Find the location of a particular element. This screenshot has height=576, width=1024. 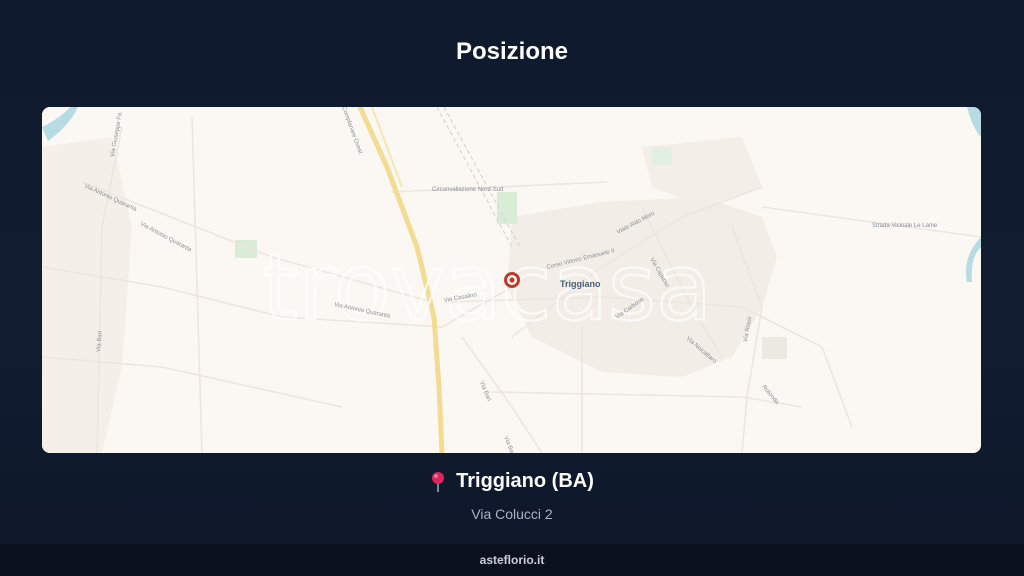

street-label: Circonvallazione Nord-Sud is located at coordinates (467, 190).